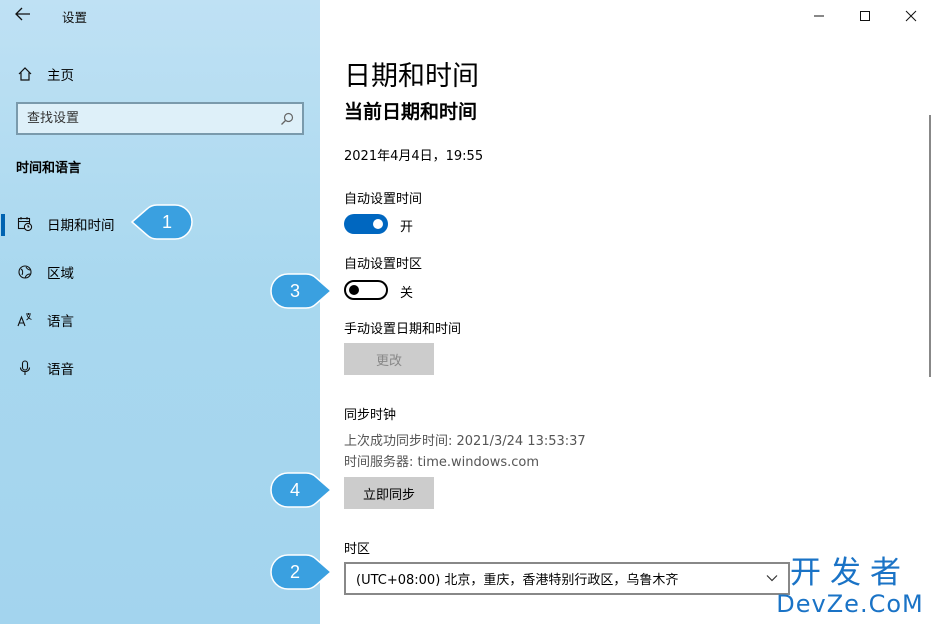  What do you see at coordinates (60, 274) in the screenshot?
I see `sidebar-item-label: 区域` at bounding box center [60, 274].